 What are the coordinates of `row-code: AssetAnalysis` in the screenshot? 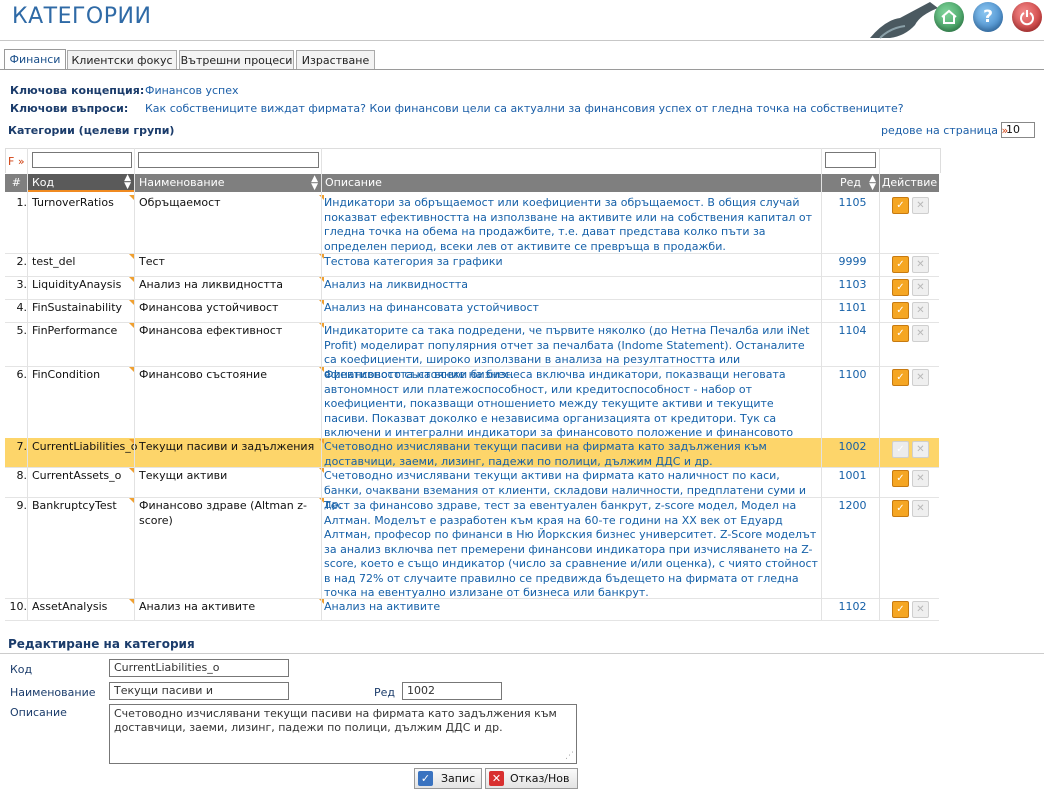 It's located at (70, 606).